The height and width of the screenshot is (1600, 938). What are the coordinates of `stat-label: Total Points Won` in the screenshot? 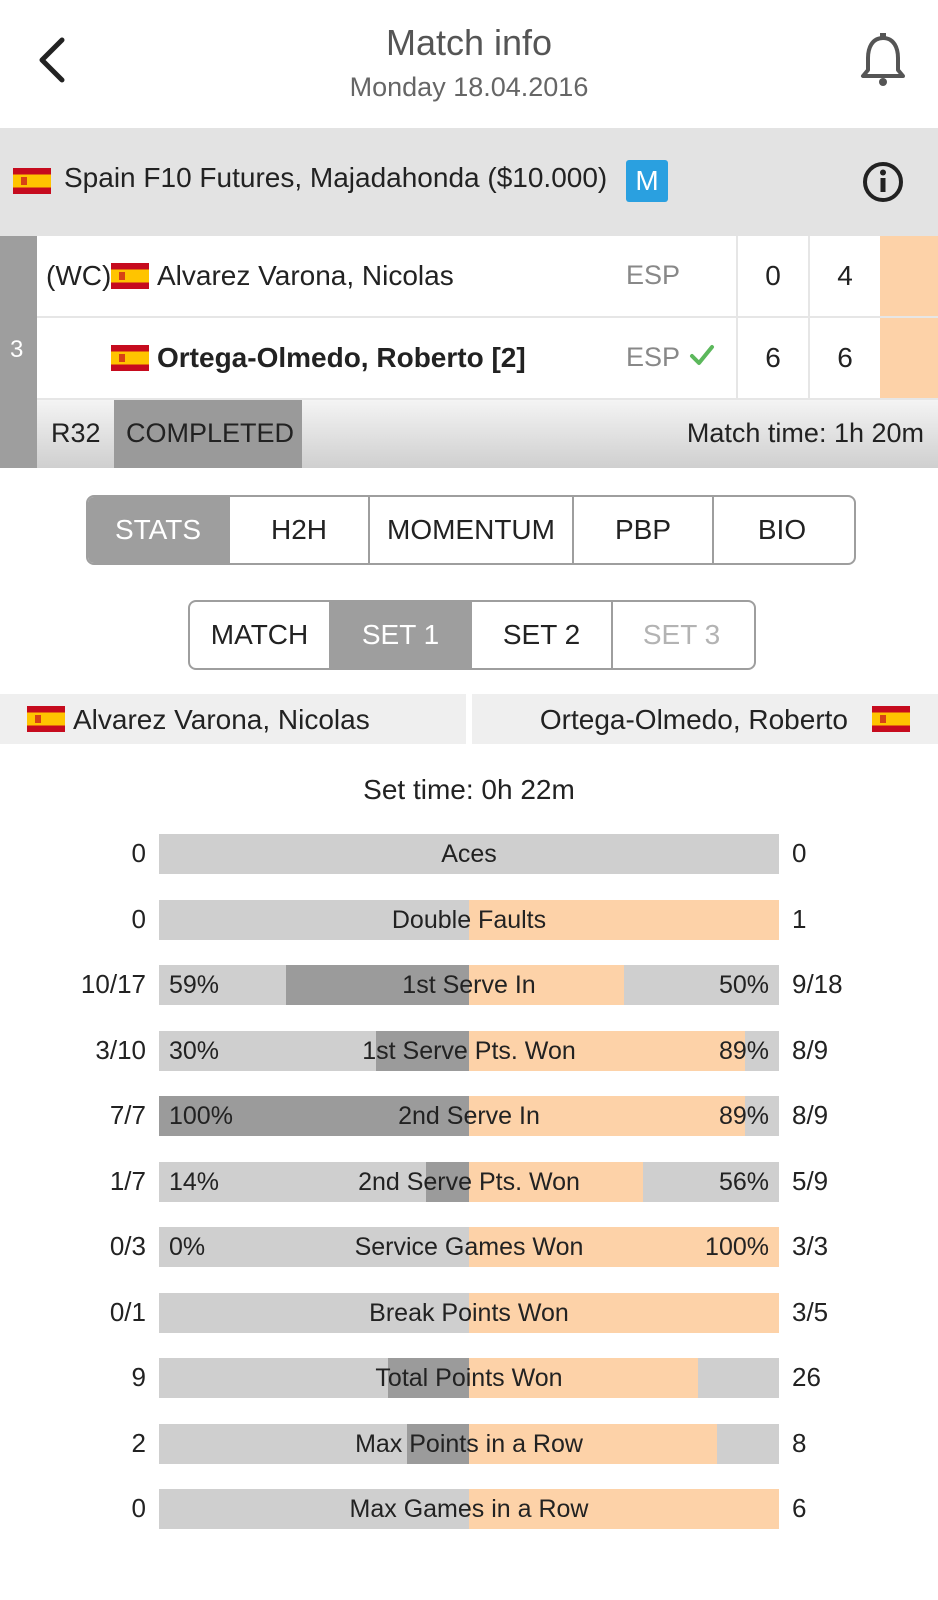 It's located at (469, 1378).